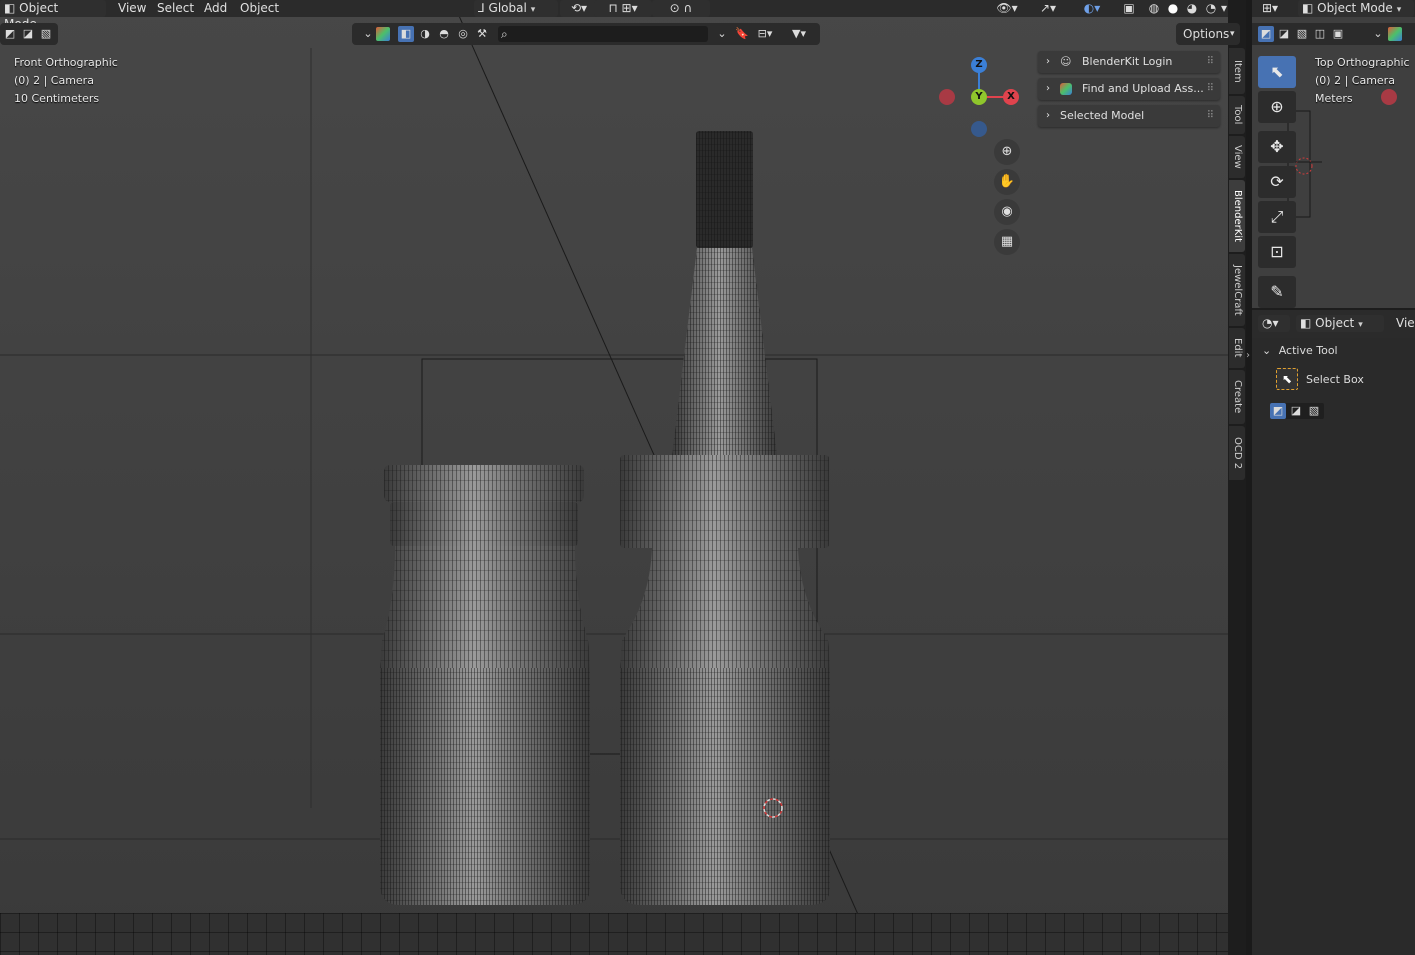  Describe the element at coordinates (579, 8) in the screenshot. I see `pivot-point-icon: ⟲▾` at that location.